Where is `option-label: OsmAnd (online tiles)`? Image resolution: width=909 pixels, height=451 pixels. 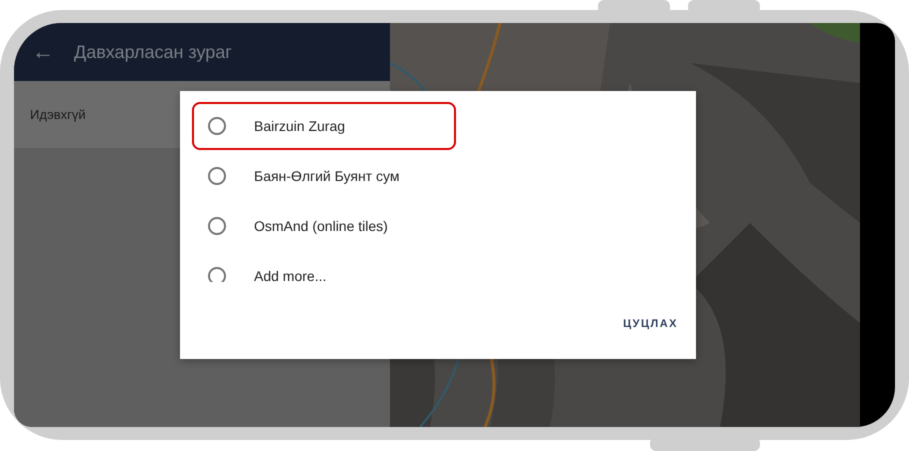 option-label: OsmAnd (online tiles) is located at coordinates (321, 226).